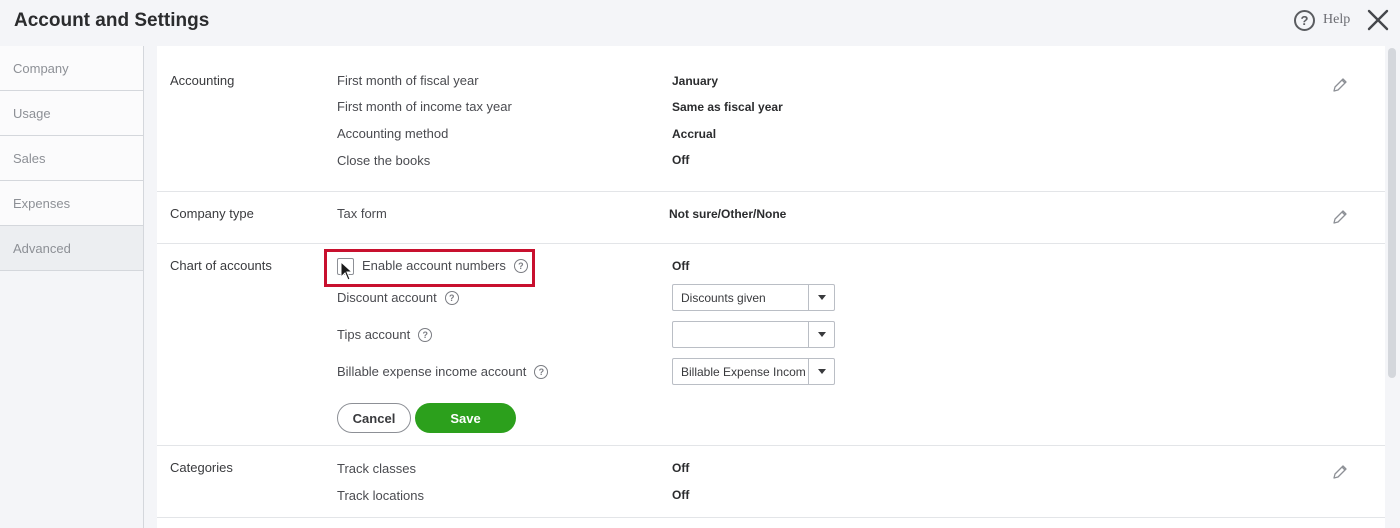  What do you see at coordinates (727, 107) in the screenshot?
I see `field-value: Same as fiscal year` at bounding box center [727, 107].